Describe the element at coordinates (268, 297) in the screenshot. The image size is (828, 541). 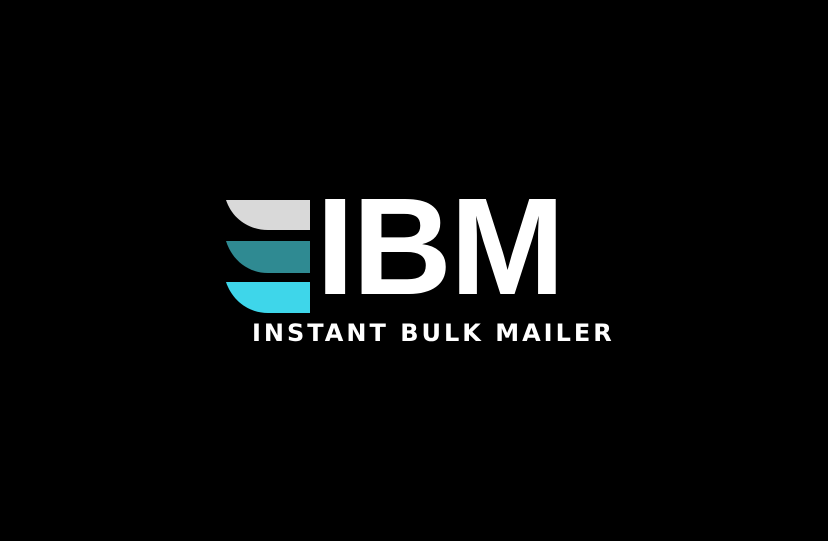
I see `stripe-bottom` at that location.